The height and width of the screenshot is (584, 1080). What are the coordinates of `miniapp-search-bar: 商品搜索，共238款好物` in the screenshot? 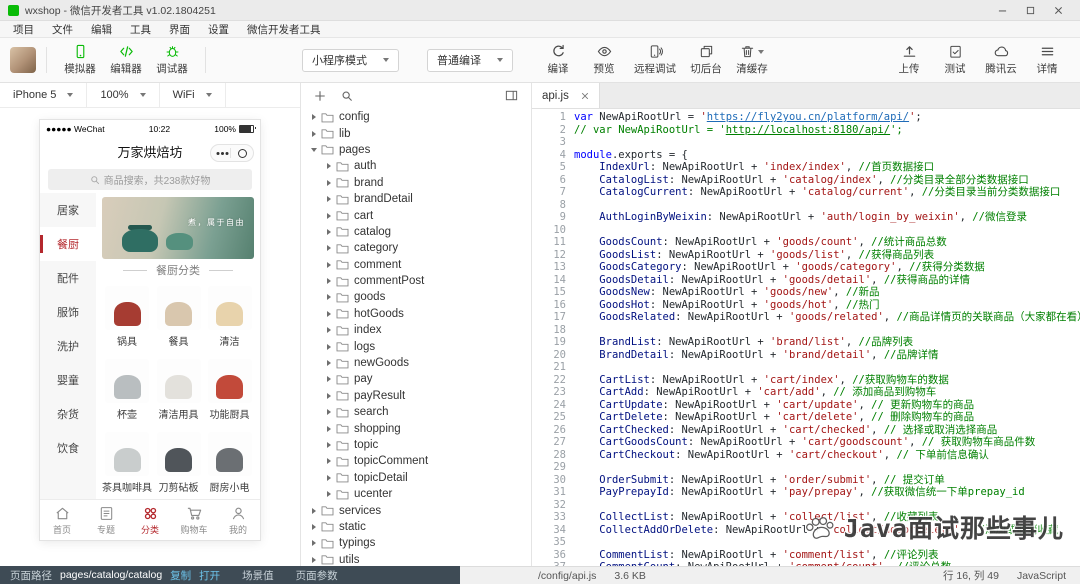 It's located at (150, 179).